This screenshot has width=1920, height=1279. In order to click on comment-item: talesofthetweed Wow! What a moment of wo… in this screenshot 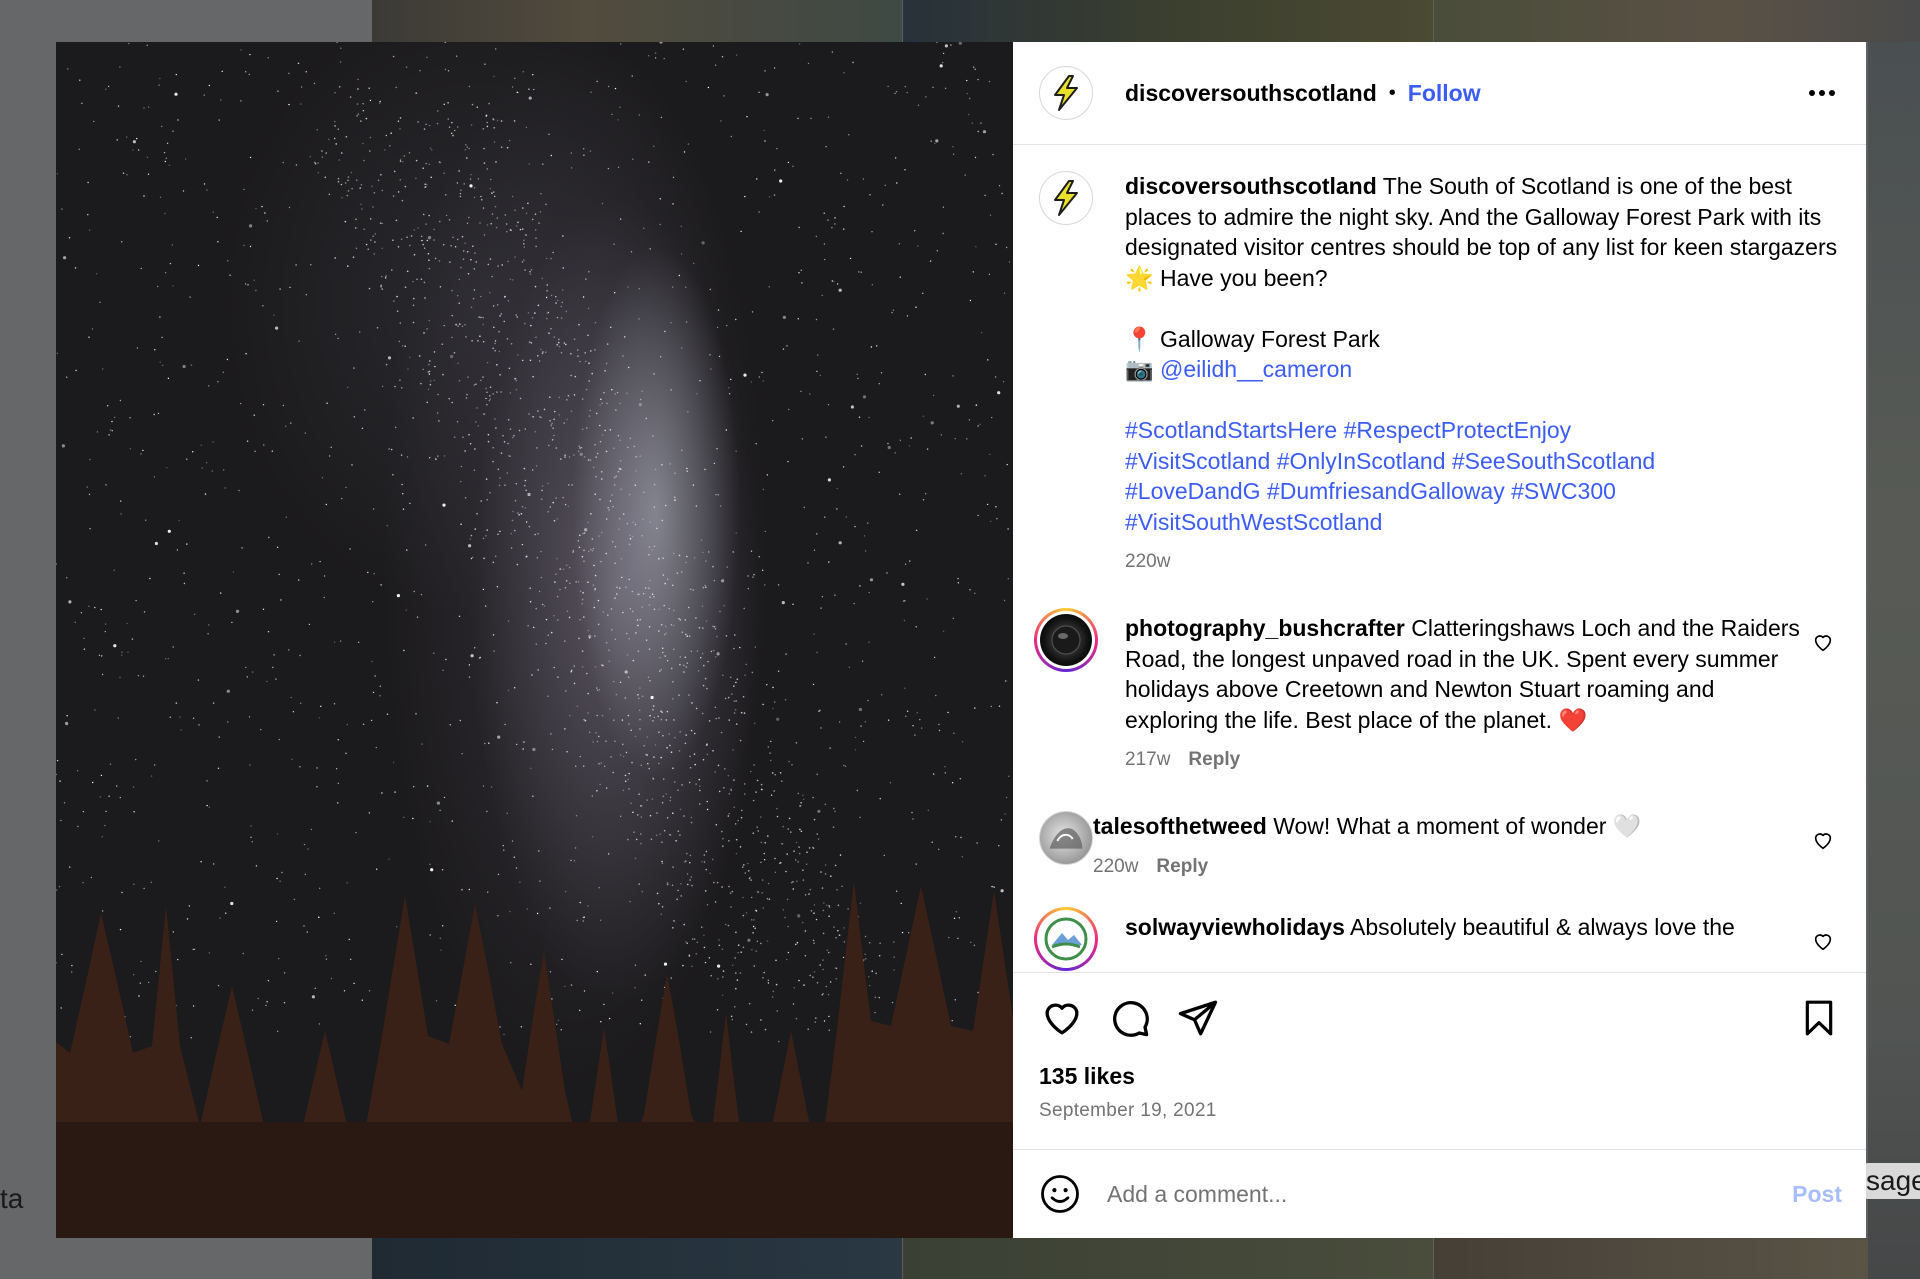, I will do `click(1439, 844)`.